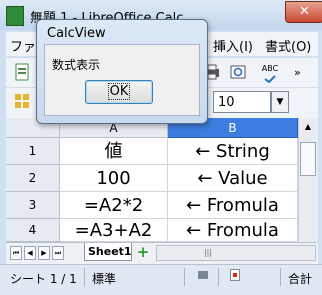 The width and height of the screenshot is (322, 295). I want to click on chevron-down-icon: ▼, so click(280, 102).